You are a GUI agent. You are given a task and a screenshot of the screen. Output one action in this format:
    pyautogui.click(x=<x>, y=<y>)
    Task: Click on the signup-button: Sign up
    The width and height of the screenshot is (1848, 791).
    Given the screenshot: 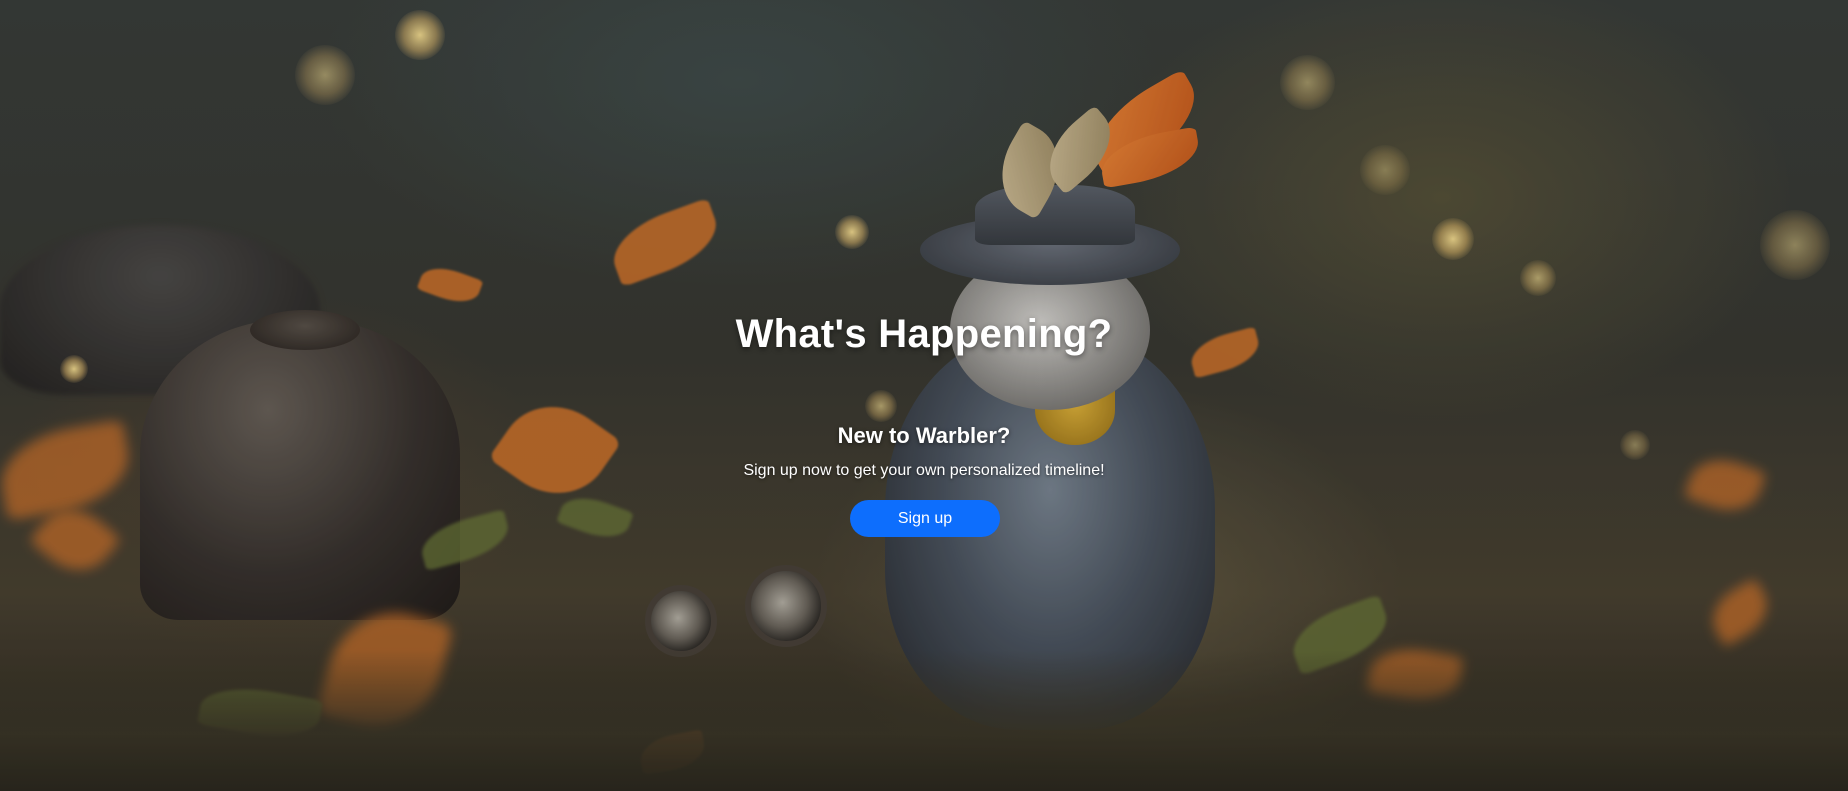 What is the action you would take?
    pyautogui.click(x=925, y=518)
    